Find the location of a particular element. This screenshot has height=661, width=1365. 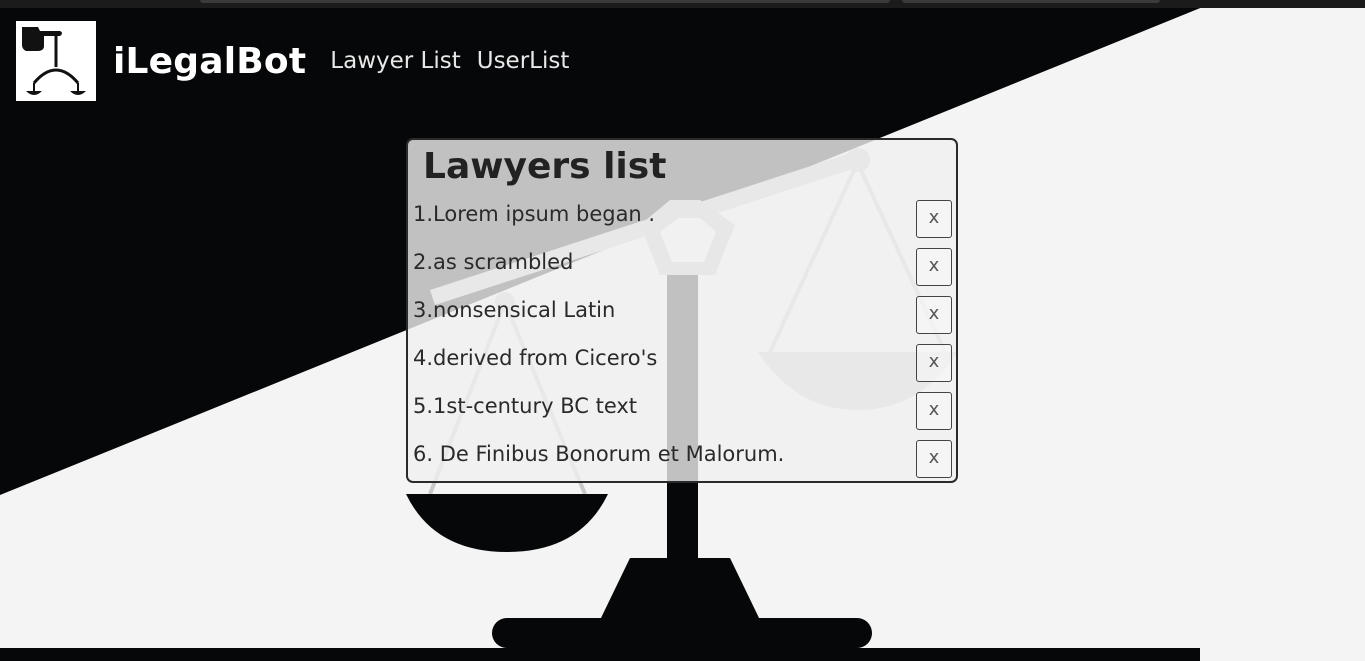

list-item: 3.nonsensical Latin x is located at coordinates (682, 320).